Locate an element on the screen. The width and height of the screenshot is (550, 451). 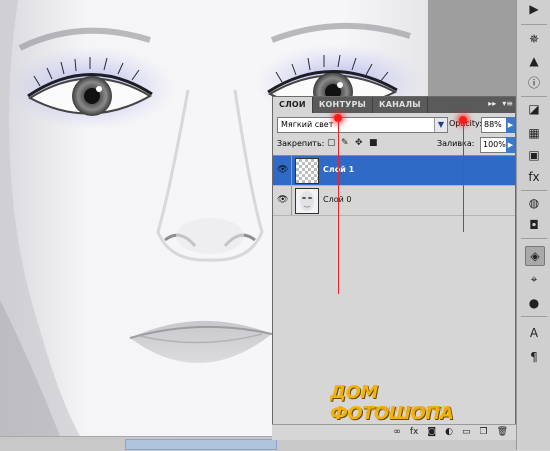
layers-icon: ◈ is located at coordinates (535, 256).